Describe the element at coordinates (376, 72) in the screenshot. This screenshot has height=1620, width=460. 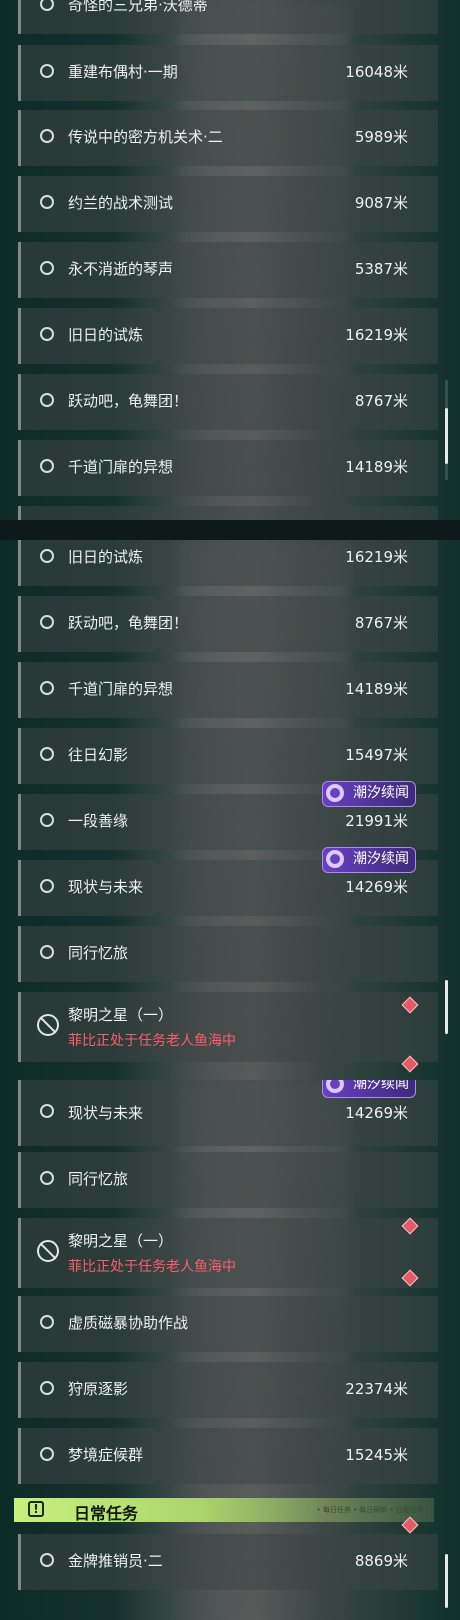
I see `quest-distance: 16048米` at that location.